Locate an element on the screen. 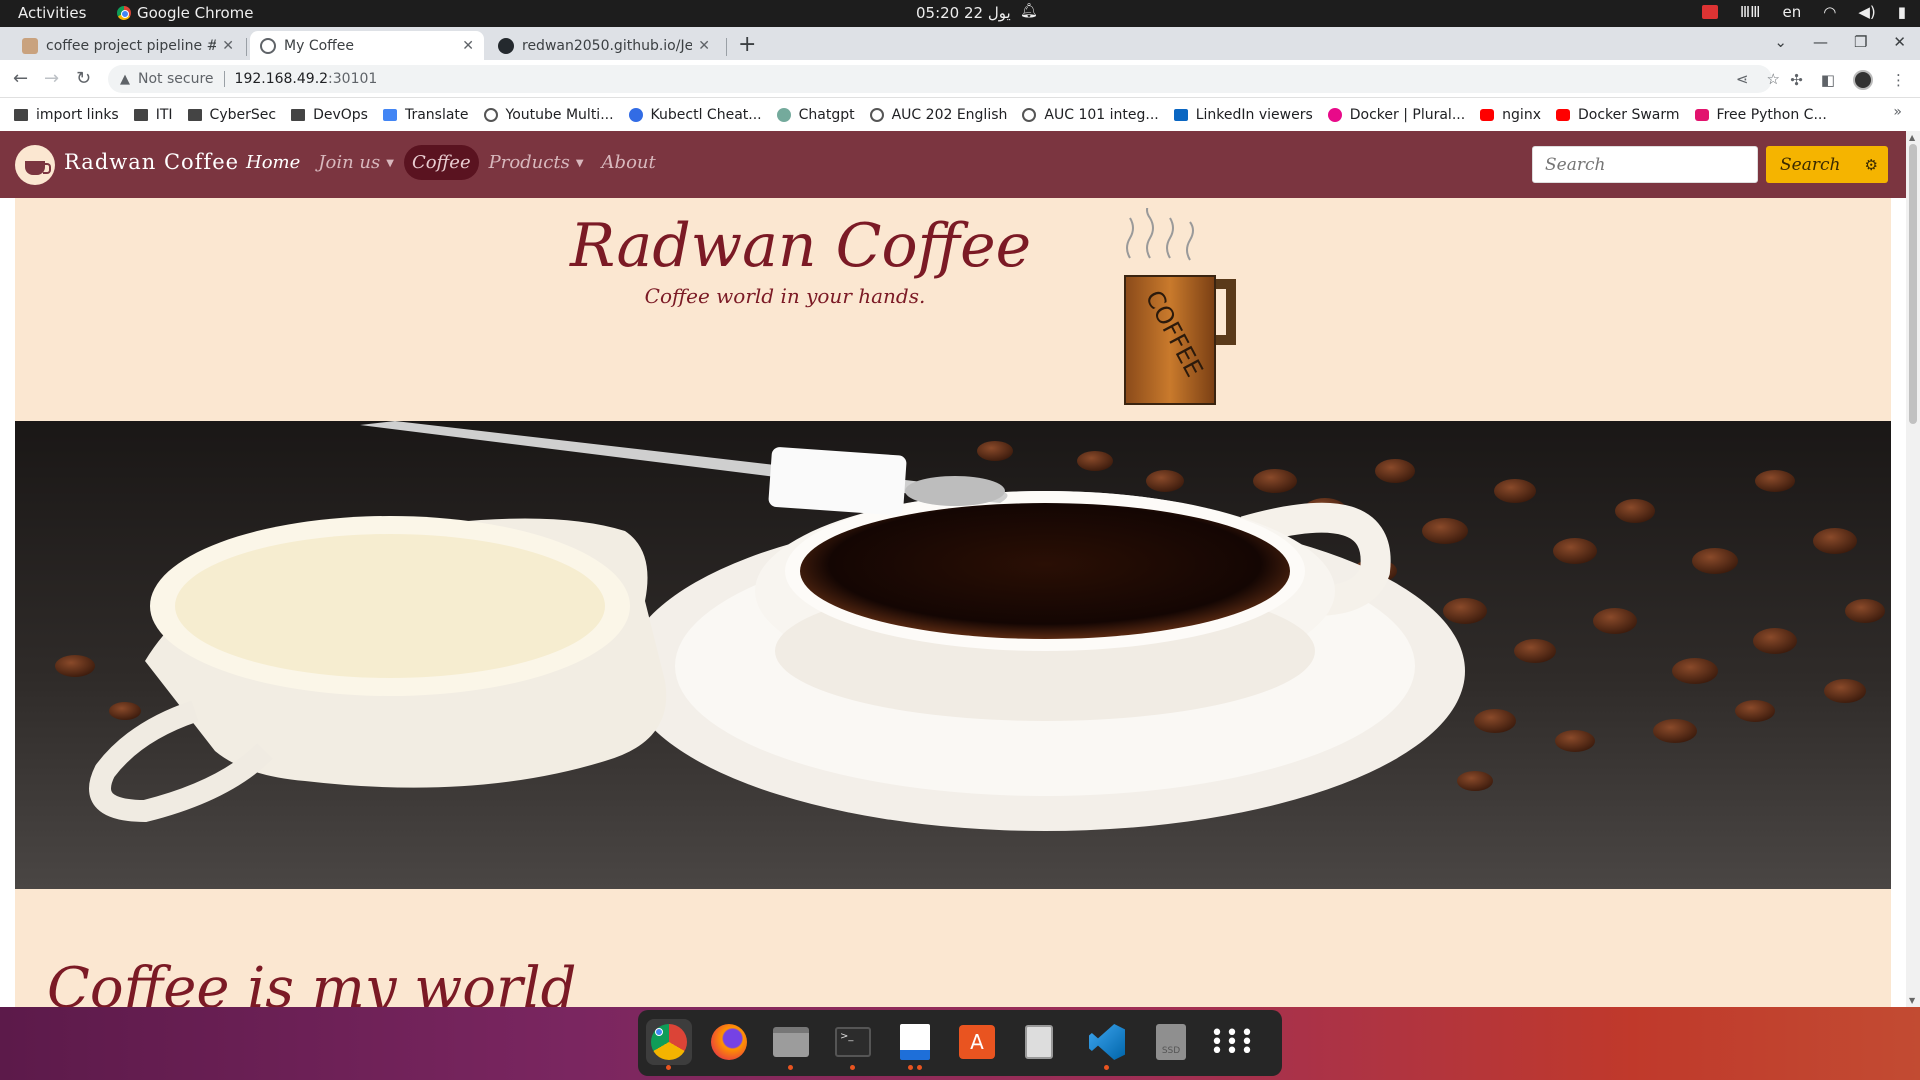 The image size is (1920, 1080). nav-label: Products is located at coordinates (529, 162).